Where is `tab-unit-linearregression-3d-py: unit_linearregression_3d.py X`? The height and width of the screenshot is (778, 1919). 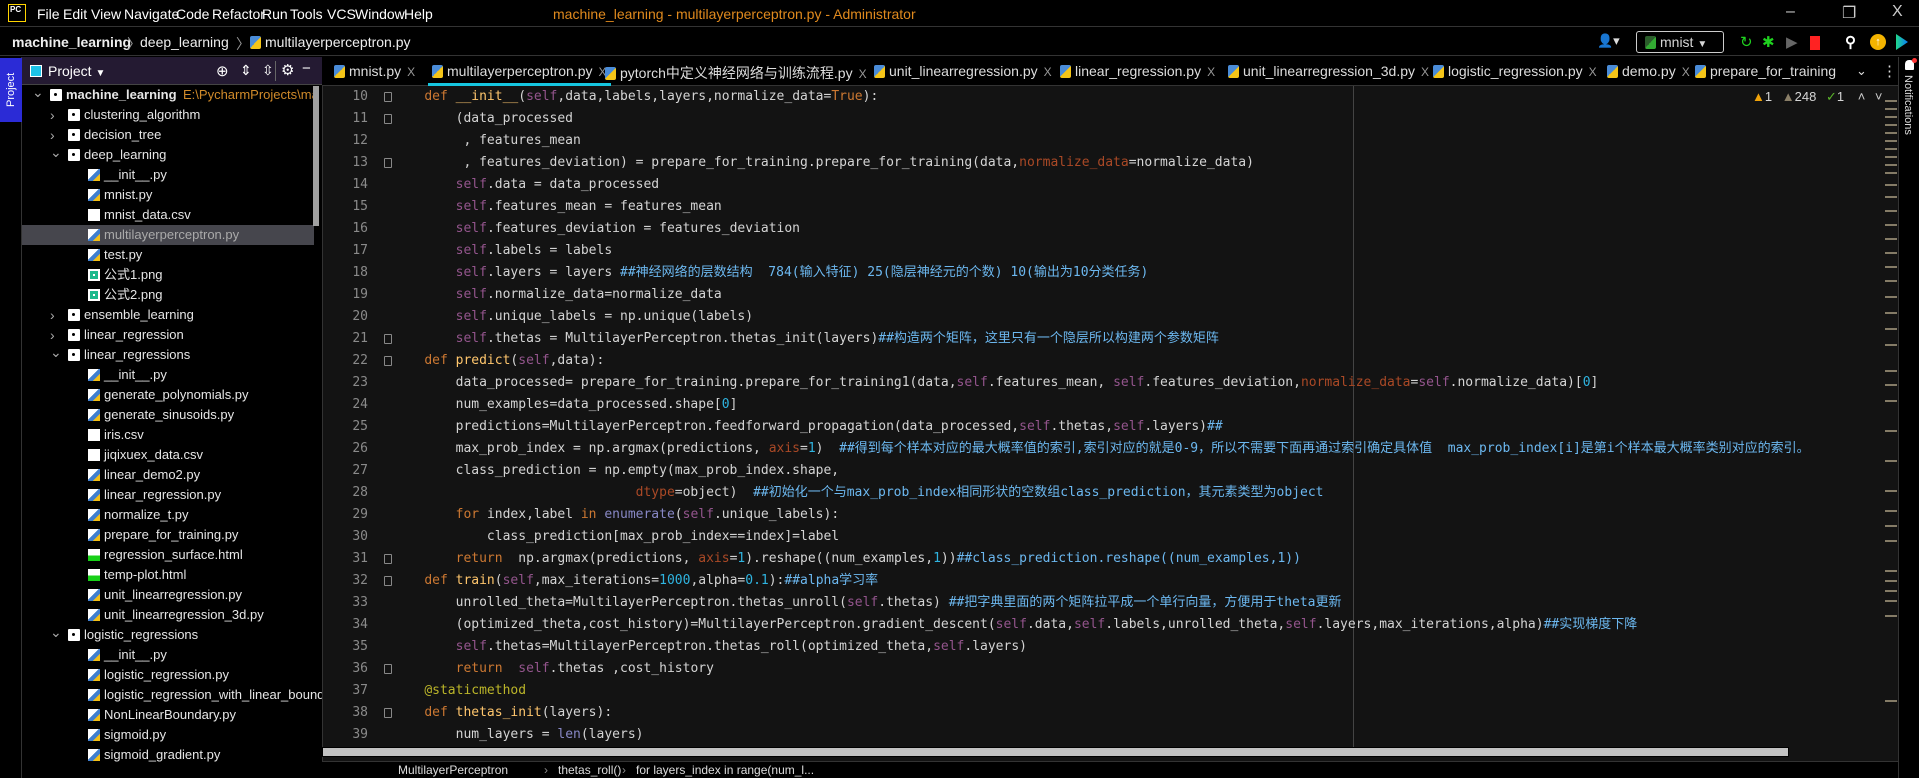 tab-unit-linearregression-3d-py: unit_linearregression_3d.py X is located at coordinates (1328, 71).